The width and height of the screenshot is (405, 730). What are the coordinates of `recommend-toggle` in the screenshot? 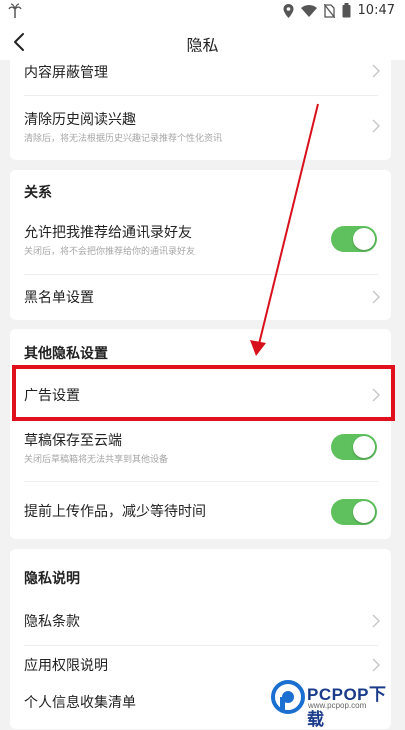 It's located at (354, 239).